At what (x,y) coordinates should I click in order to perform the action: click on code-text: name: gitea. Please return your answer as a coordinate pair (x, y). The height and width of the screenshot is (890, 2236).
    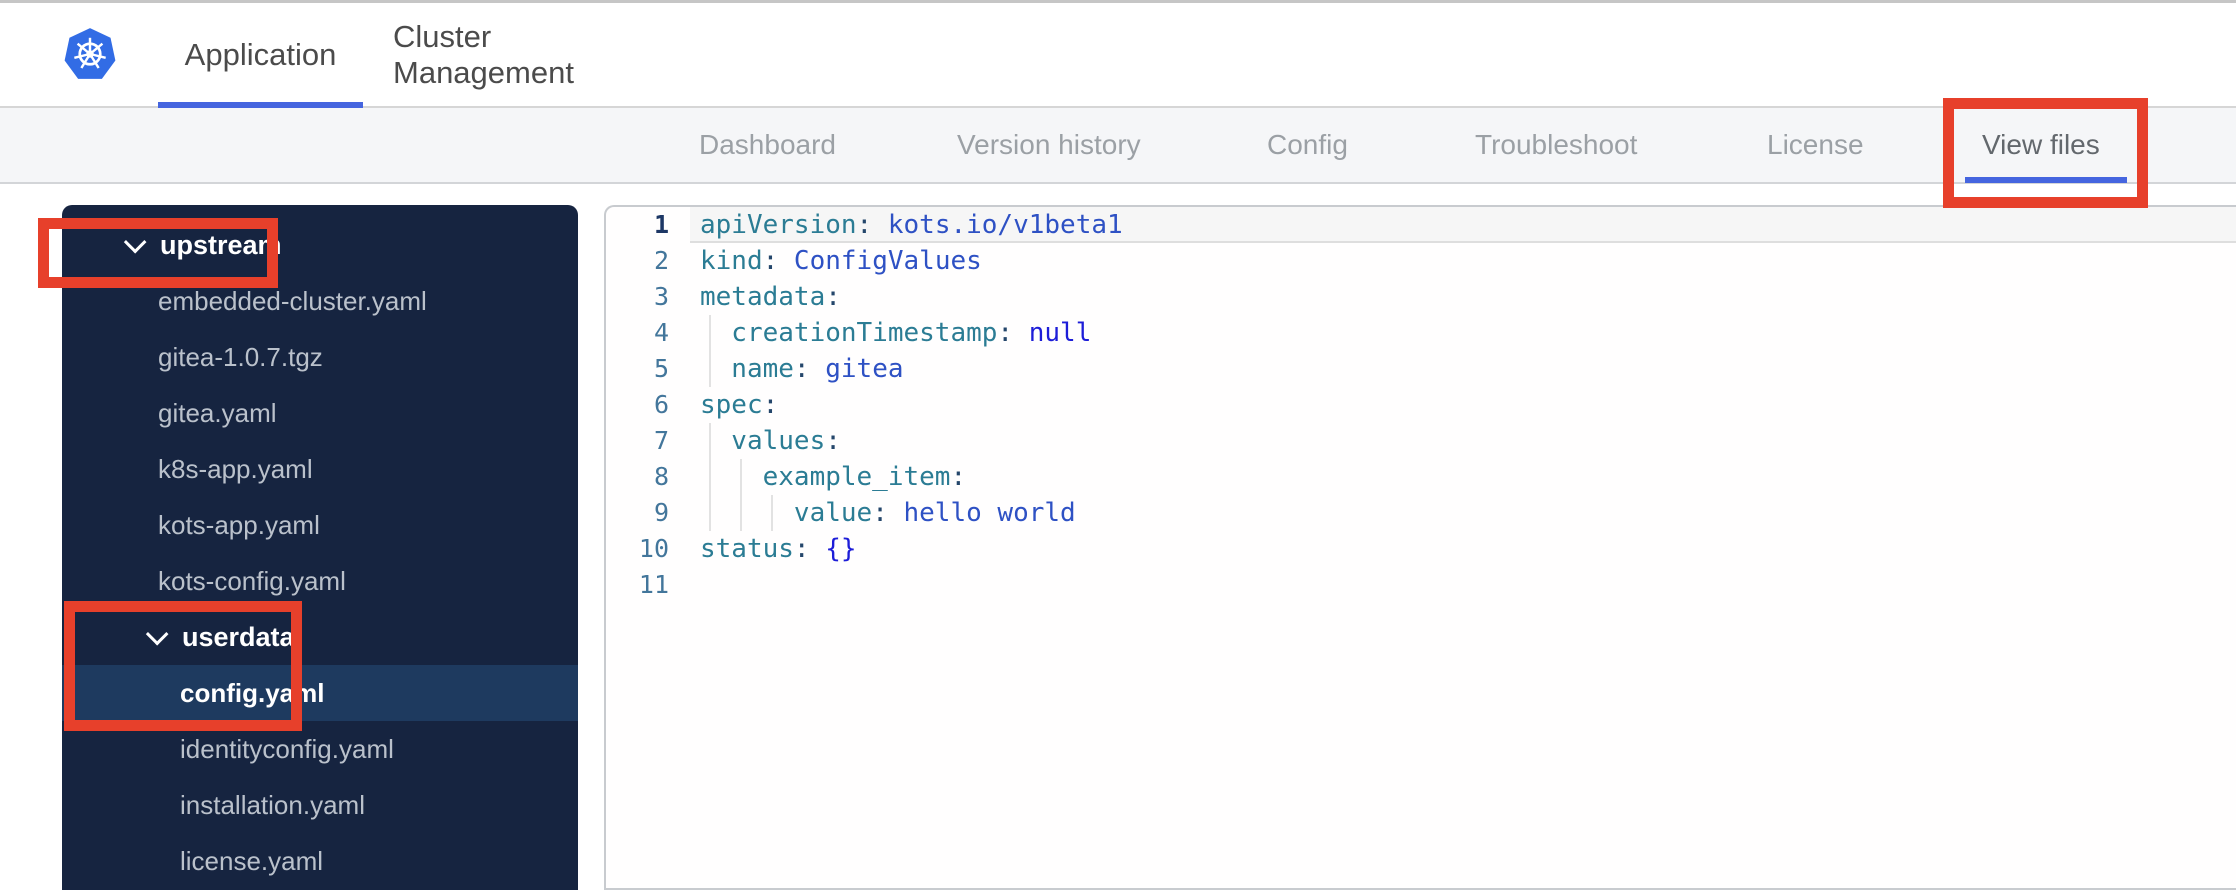
    Looking at the image, I should click on (1463, 369).